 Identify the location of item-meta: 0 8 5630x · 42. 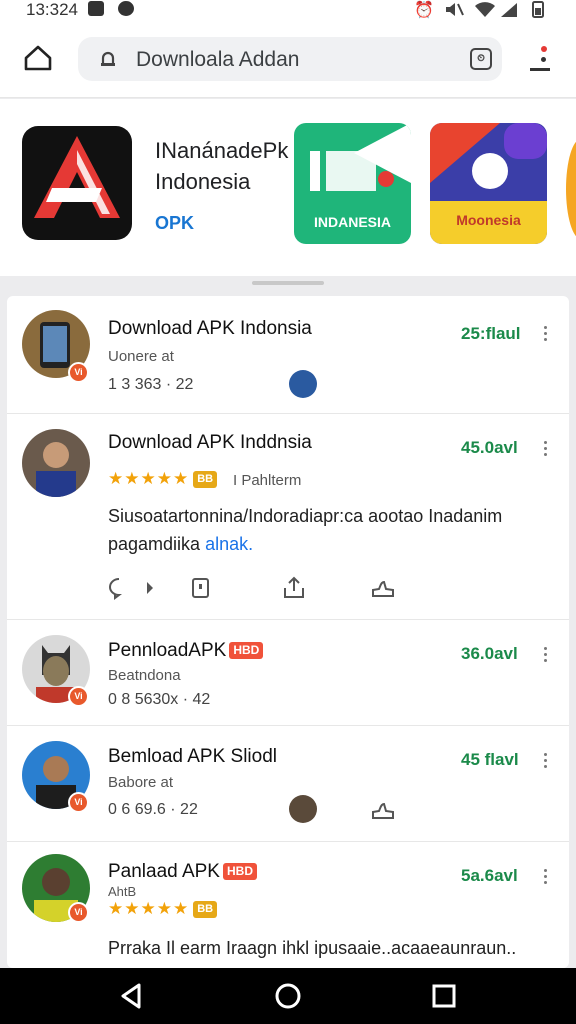
(159, 699).